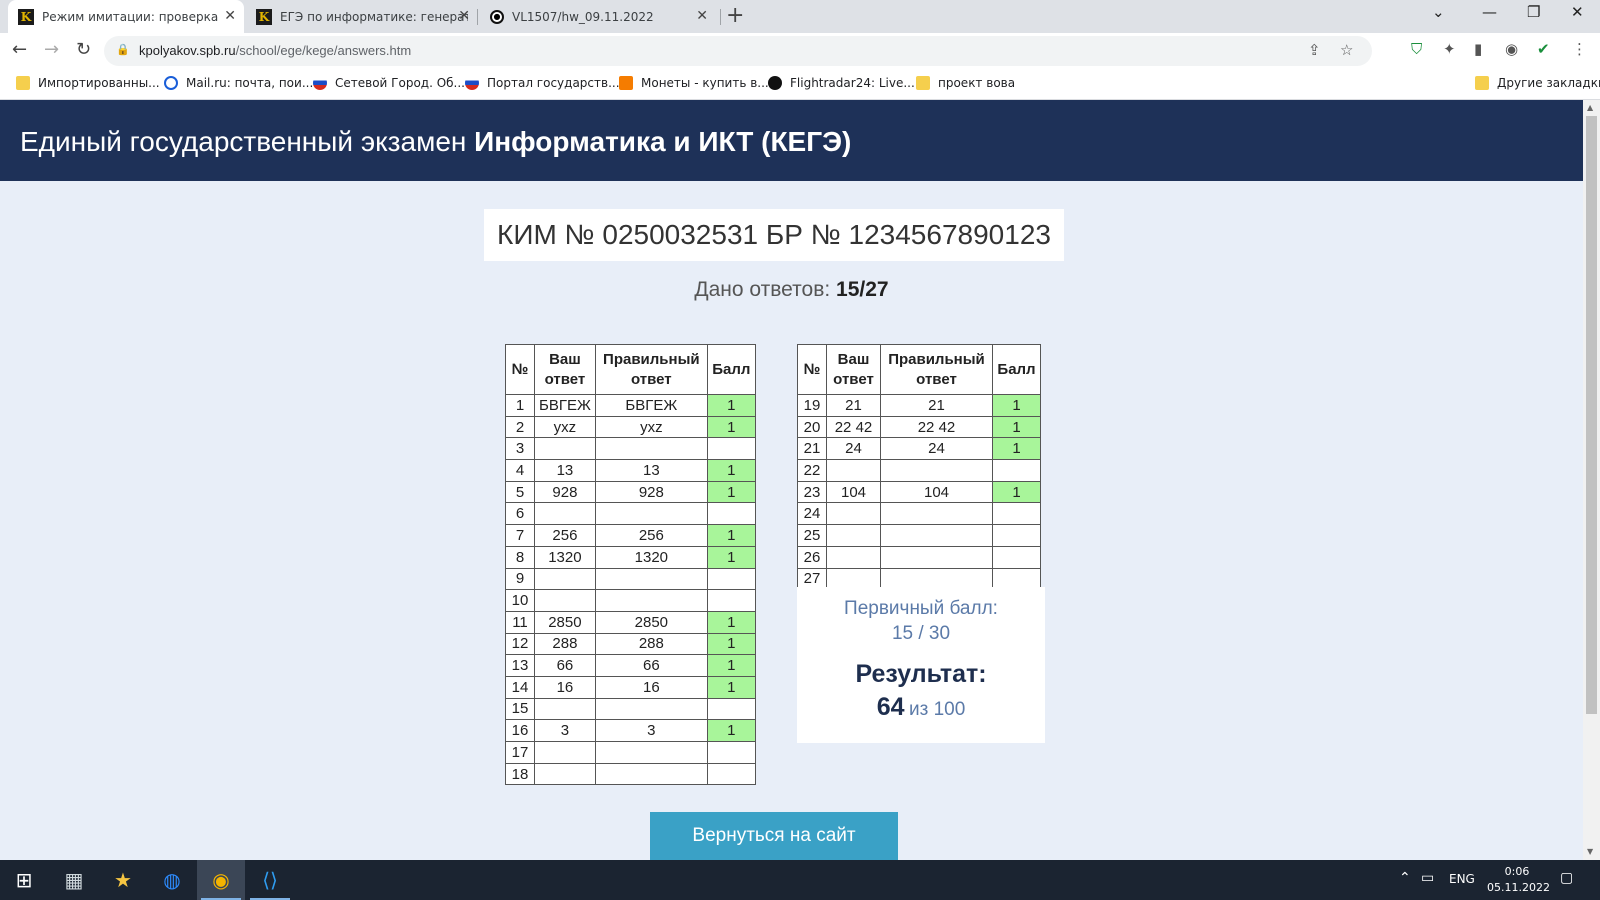 The image size is (1600, 900). Describe the element at coordinates (362, 16) in the screenshot. I see `tab-generator: K ЕГЭ по информатике: генератор ✕` at that location.